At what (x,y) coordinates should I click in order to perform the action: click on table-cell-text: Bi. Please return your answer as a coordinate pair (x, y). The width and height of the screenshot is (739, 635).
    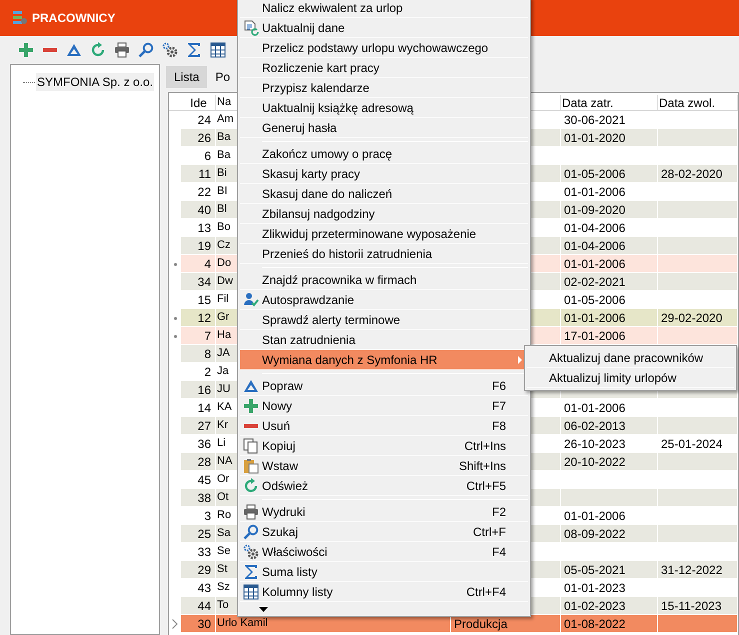
    Looking at the image, I should click on (222, 174).